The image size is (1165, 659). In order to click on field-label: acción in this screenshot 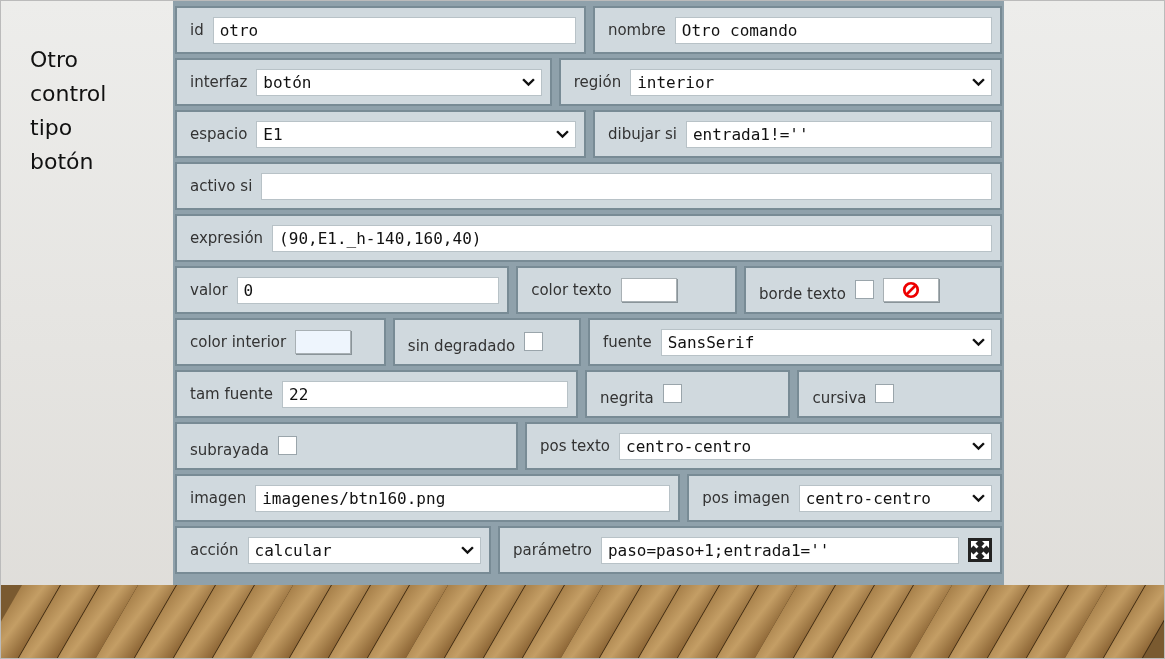, I will do `click(214, 550)`.